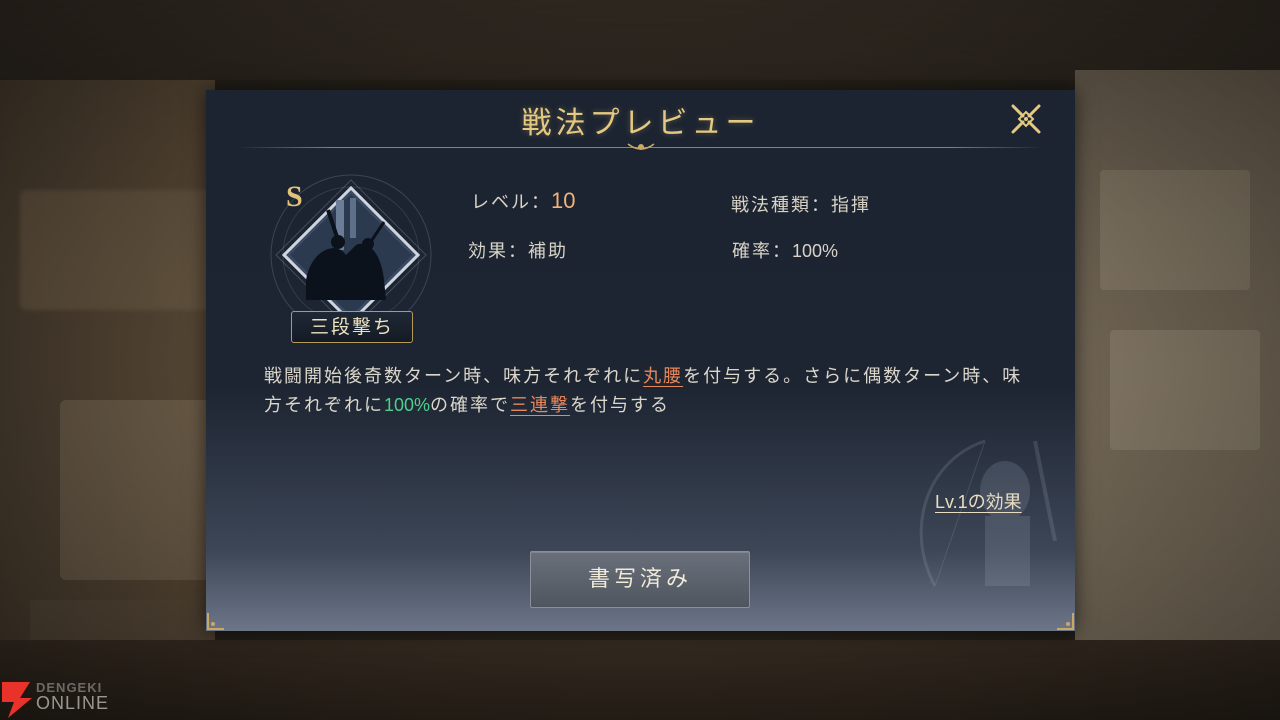 The width and height of the screenshot is (1280, 720). I want to click on rank-badge: S, so click(294, 196).